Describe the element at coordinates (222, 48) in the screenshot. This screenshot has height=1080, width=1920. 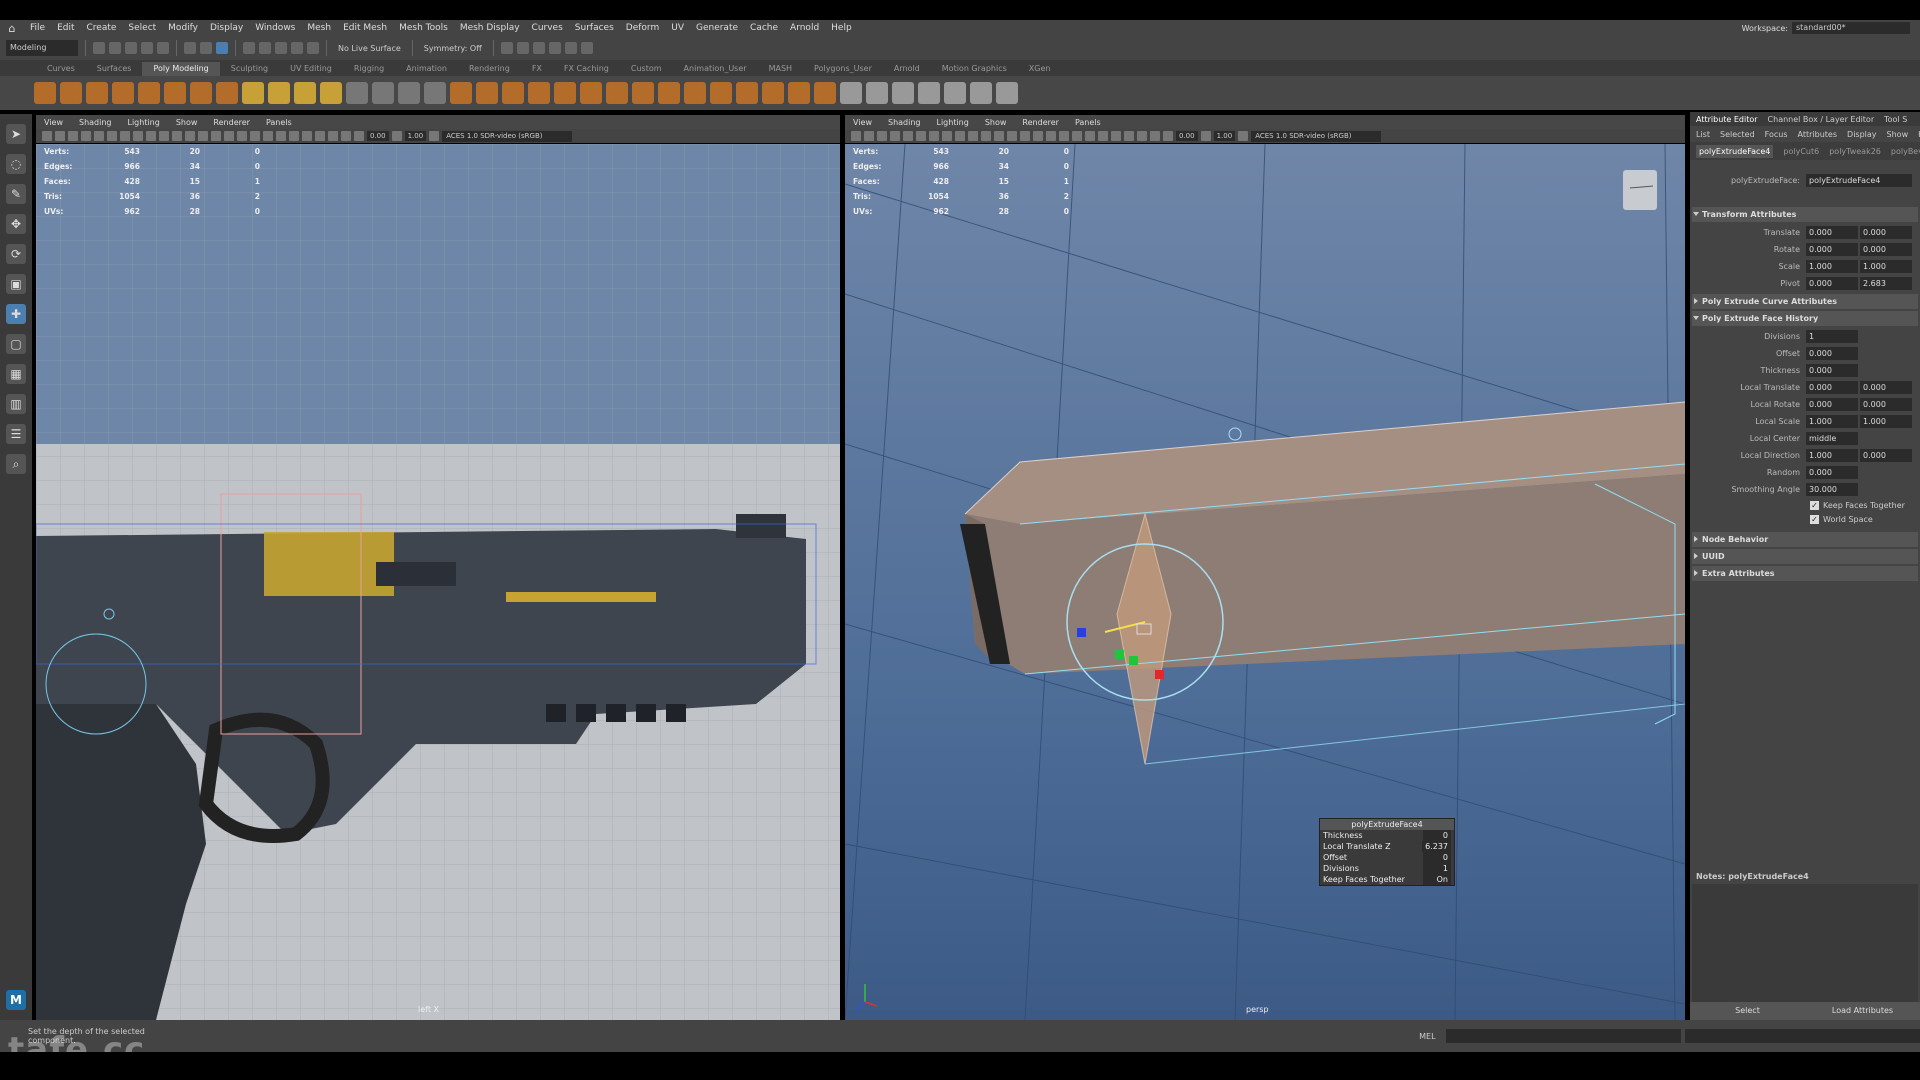
I see `select-component-icon` at that location.